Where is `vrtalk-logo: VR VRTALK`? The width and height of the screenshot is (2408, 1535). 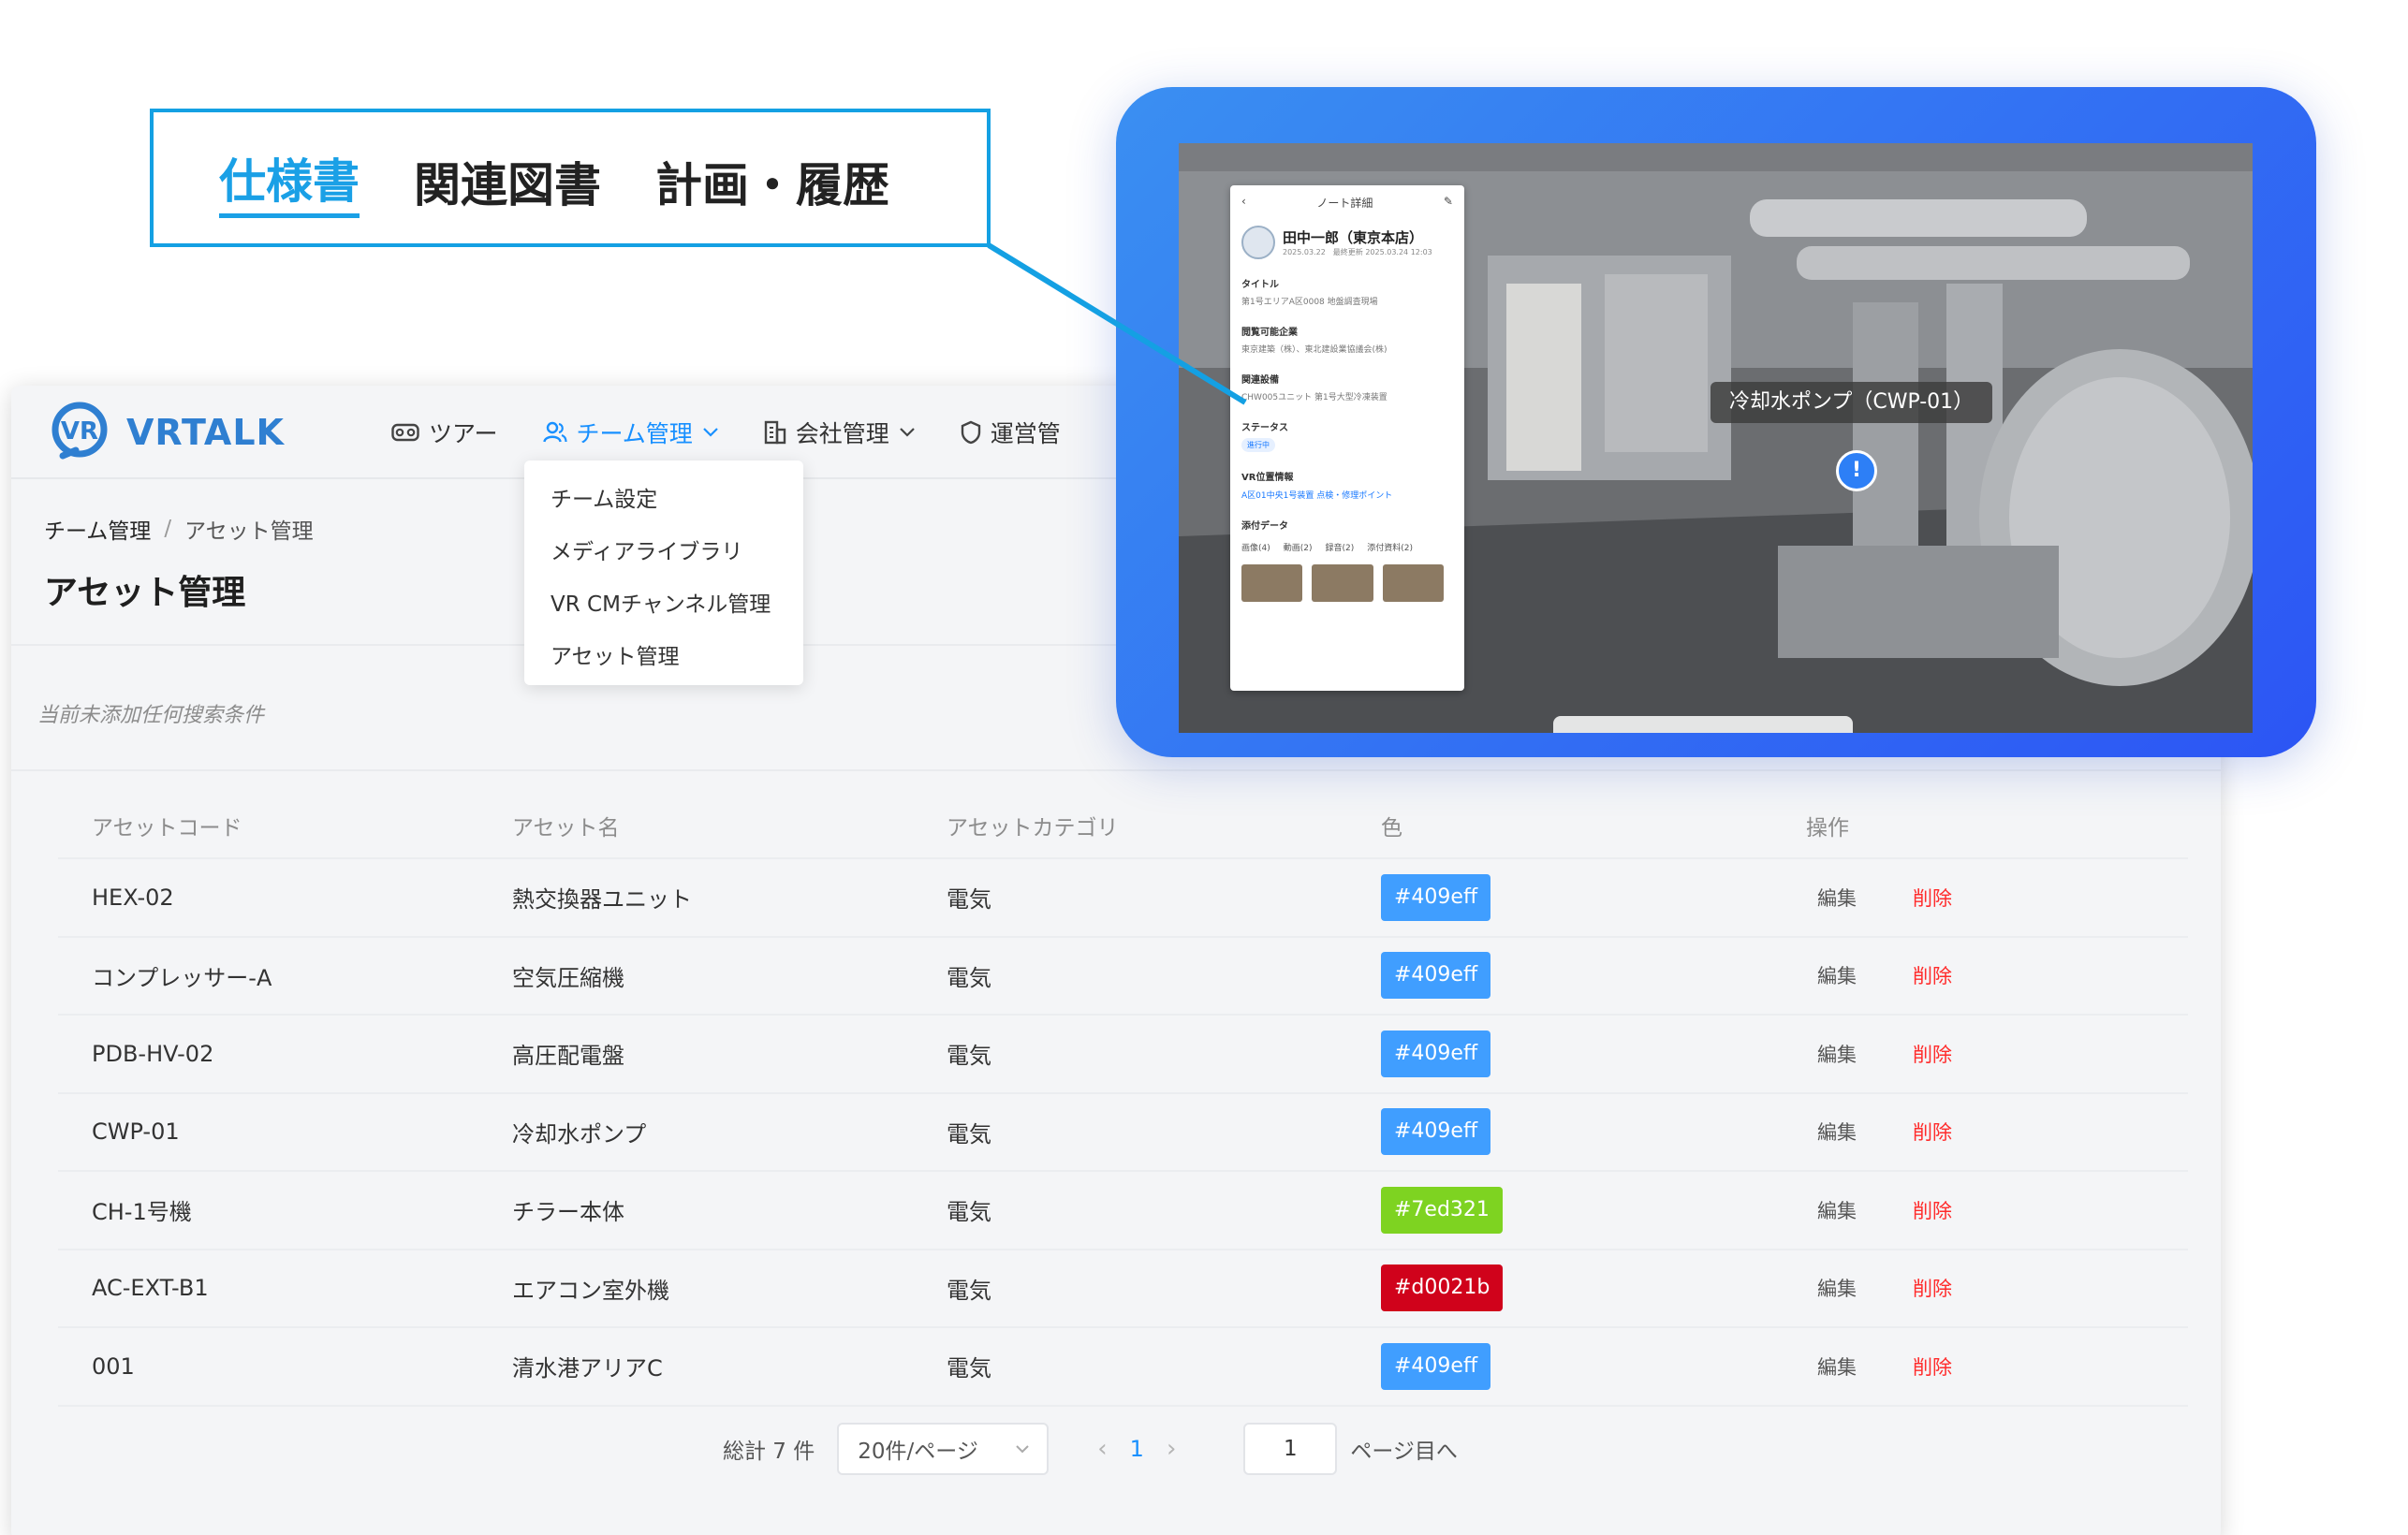 vrtalk-logo: VR VRTALK is located at coordinates (164, 432).